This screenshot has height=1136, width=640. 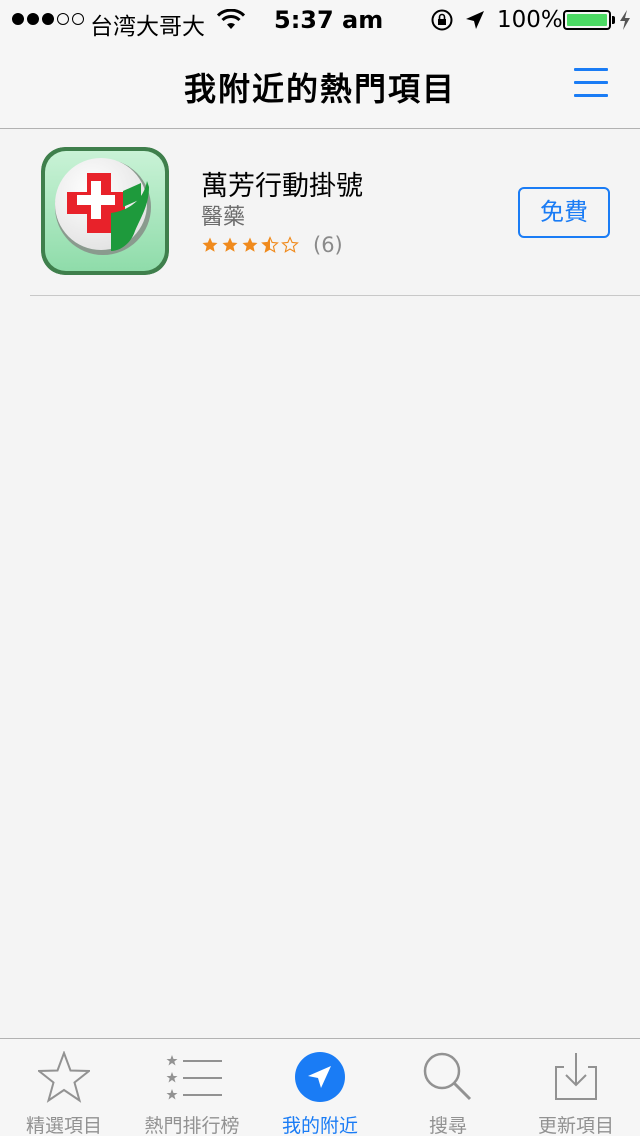 What do you see at coordinates (329, 20) in the screenshot?
I see `clock: 5:37 am` at bounding box center [329, 20].